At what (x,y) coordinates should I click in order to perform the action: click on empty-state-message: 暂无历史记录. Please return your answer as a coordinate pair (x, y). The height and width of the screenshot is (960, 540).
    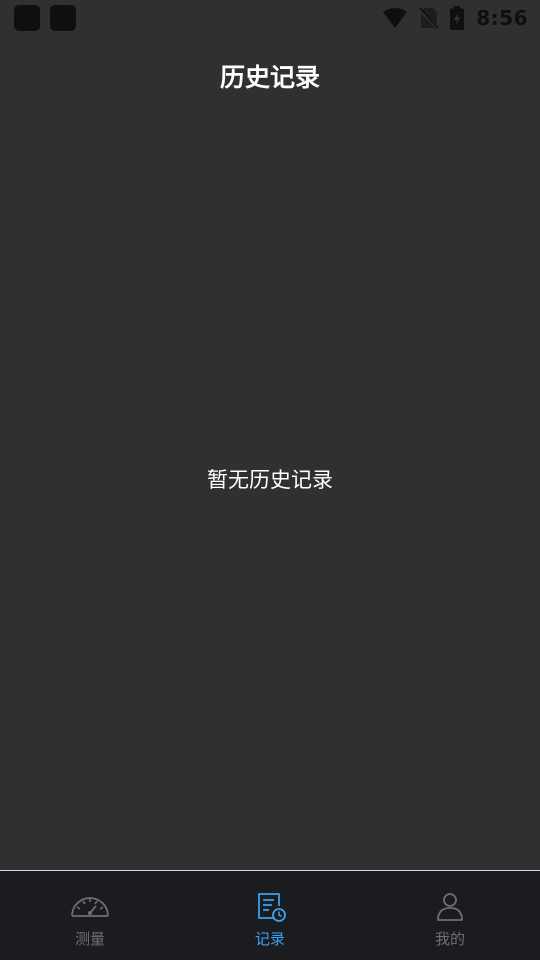
    Looking at the image, I should click on (270, 480).